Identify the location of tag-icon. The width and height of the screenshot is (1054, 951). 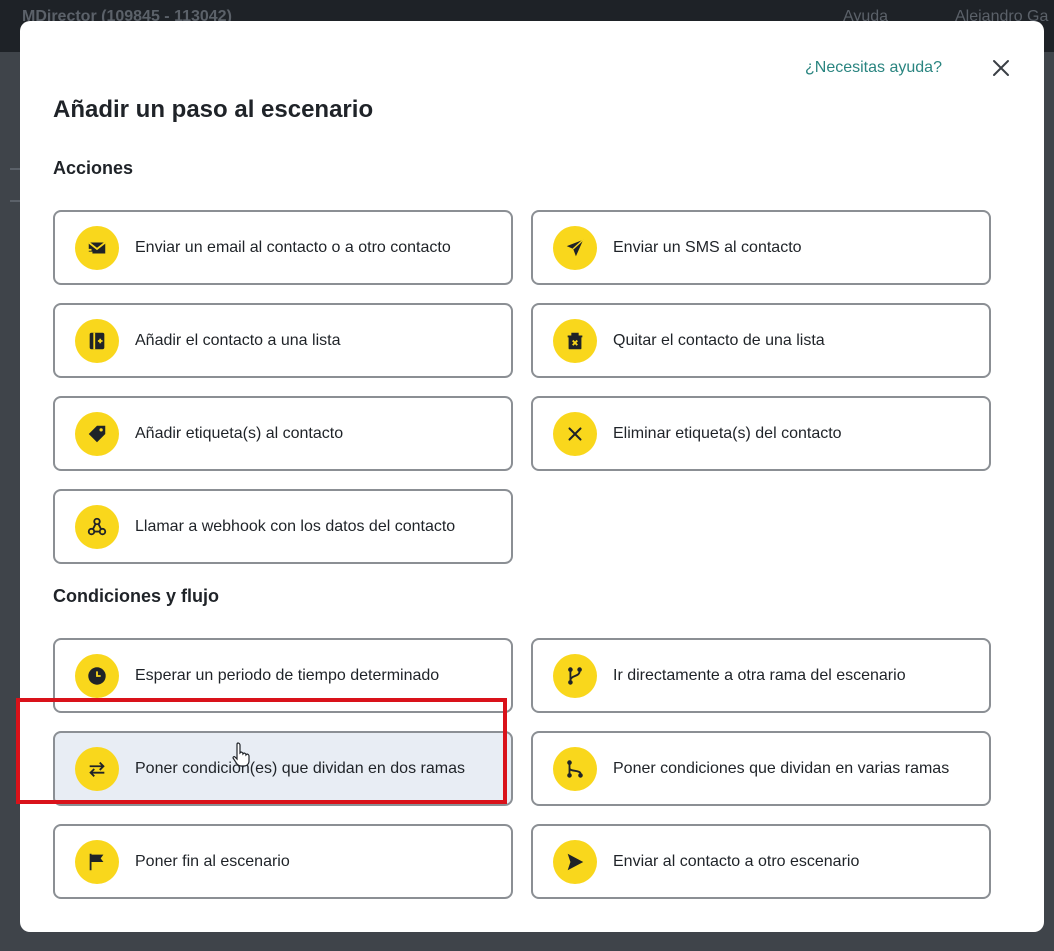
(97, 434).